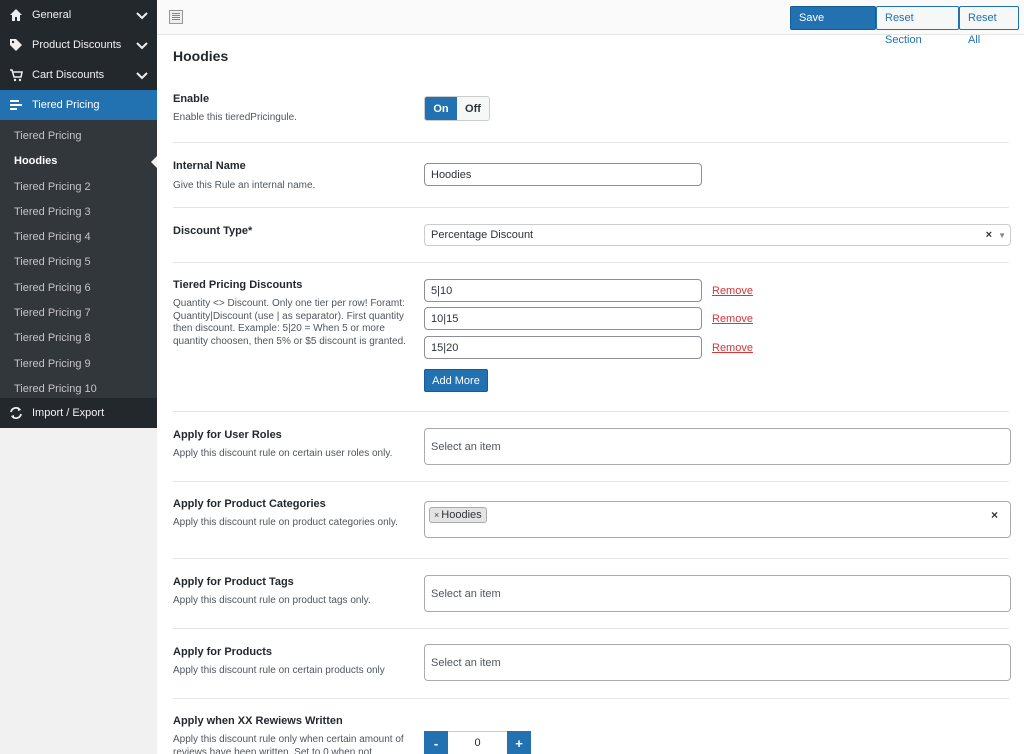 The width and height of the screenshot is (1024, 754). I want to click on user-roles-select: Select an item, so click(717, 446).